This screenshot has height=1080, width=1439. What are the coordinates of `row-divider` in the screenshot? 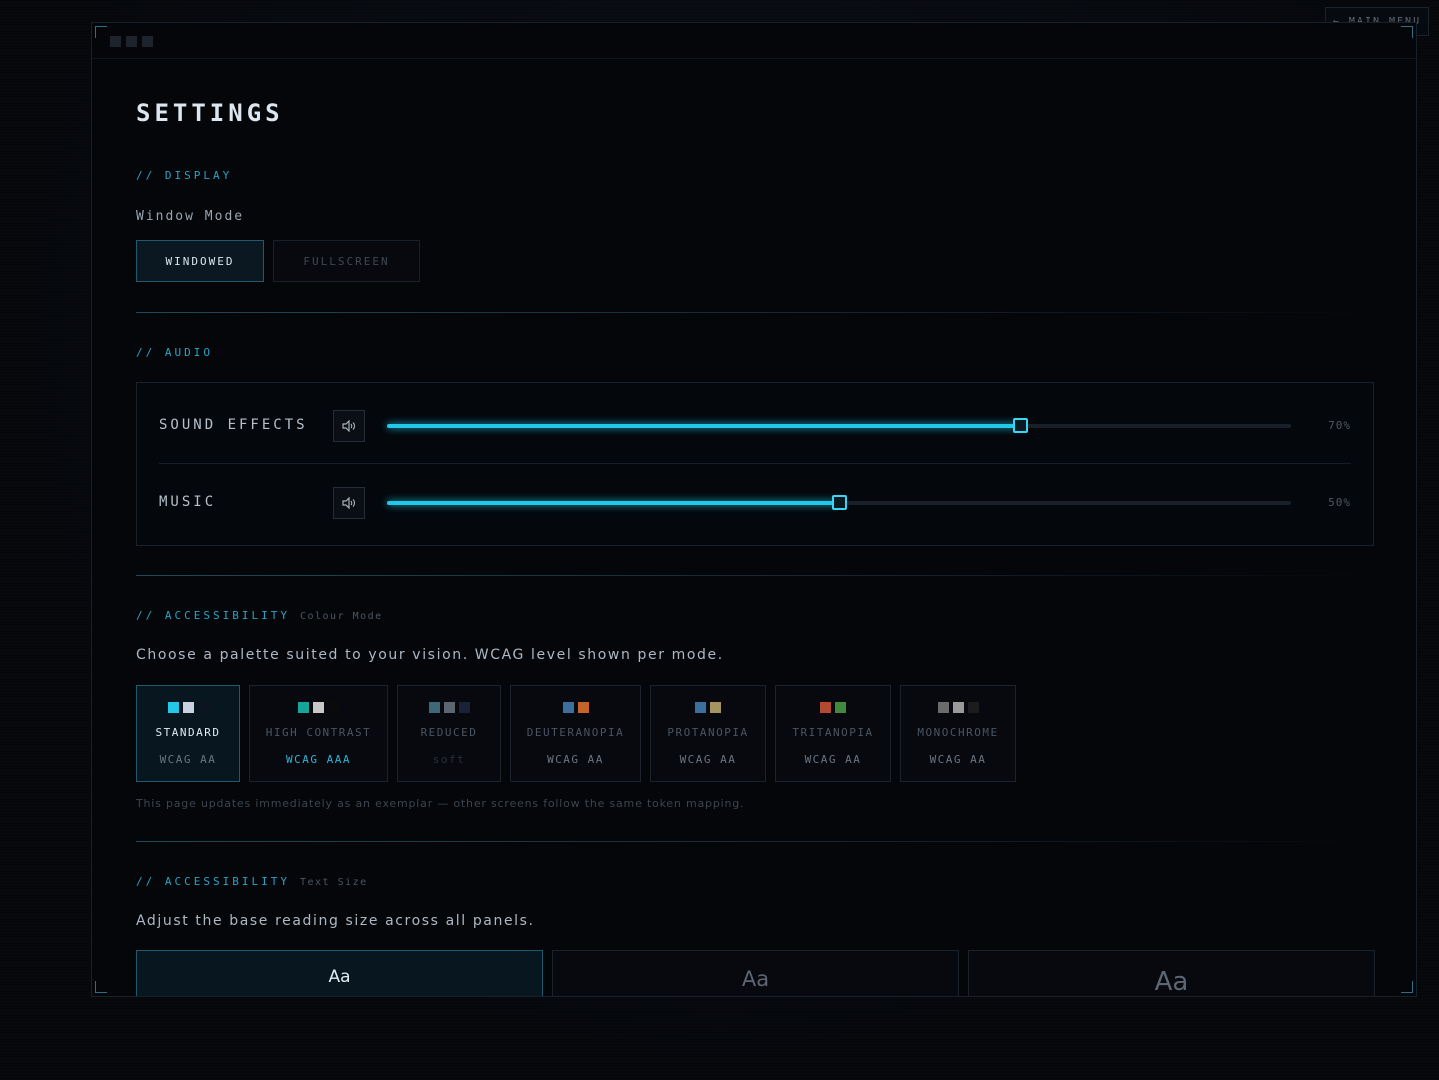 It's located at (755, 463).